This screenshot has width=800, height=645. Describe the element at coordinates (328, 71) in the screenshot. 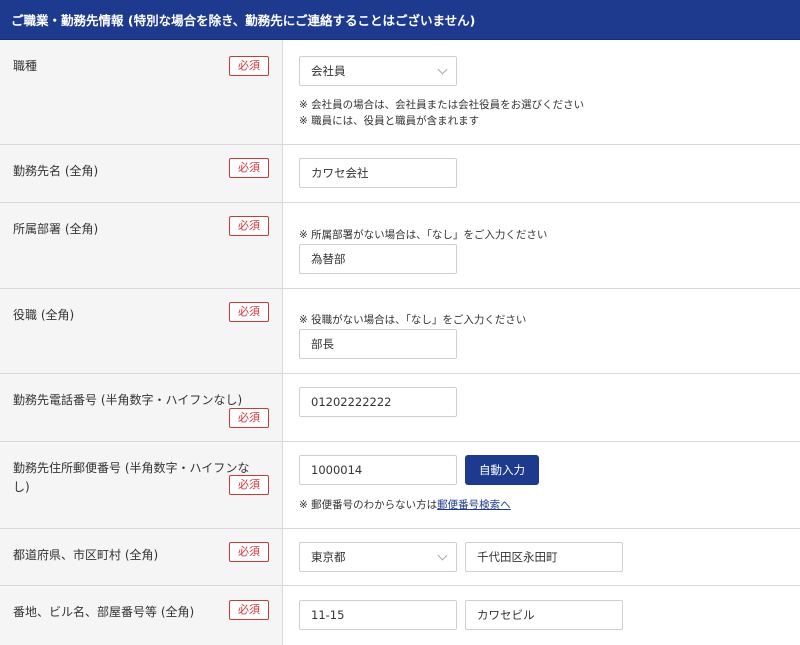

I see `occupation-select-value: 会社員` at that location.